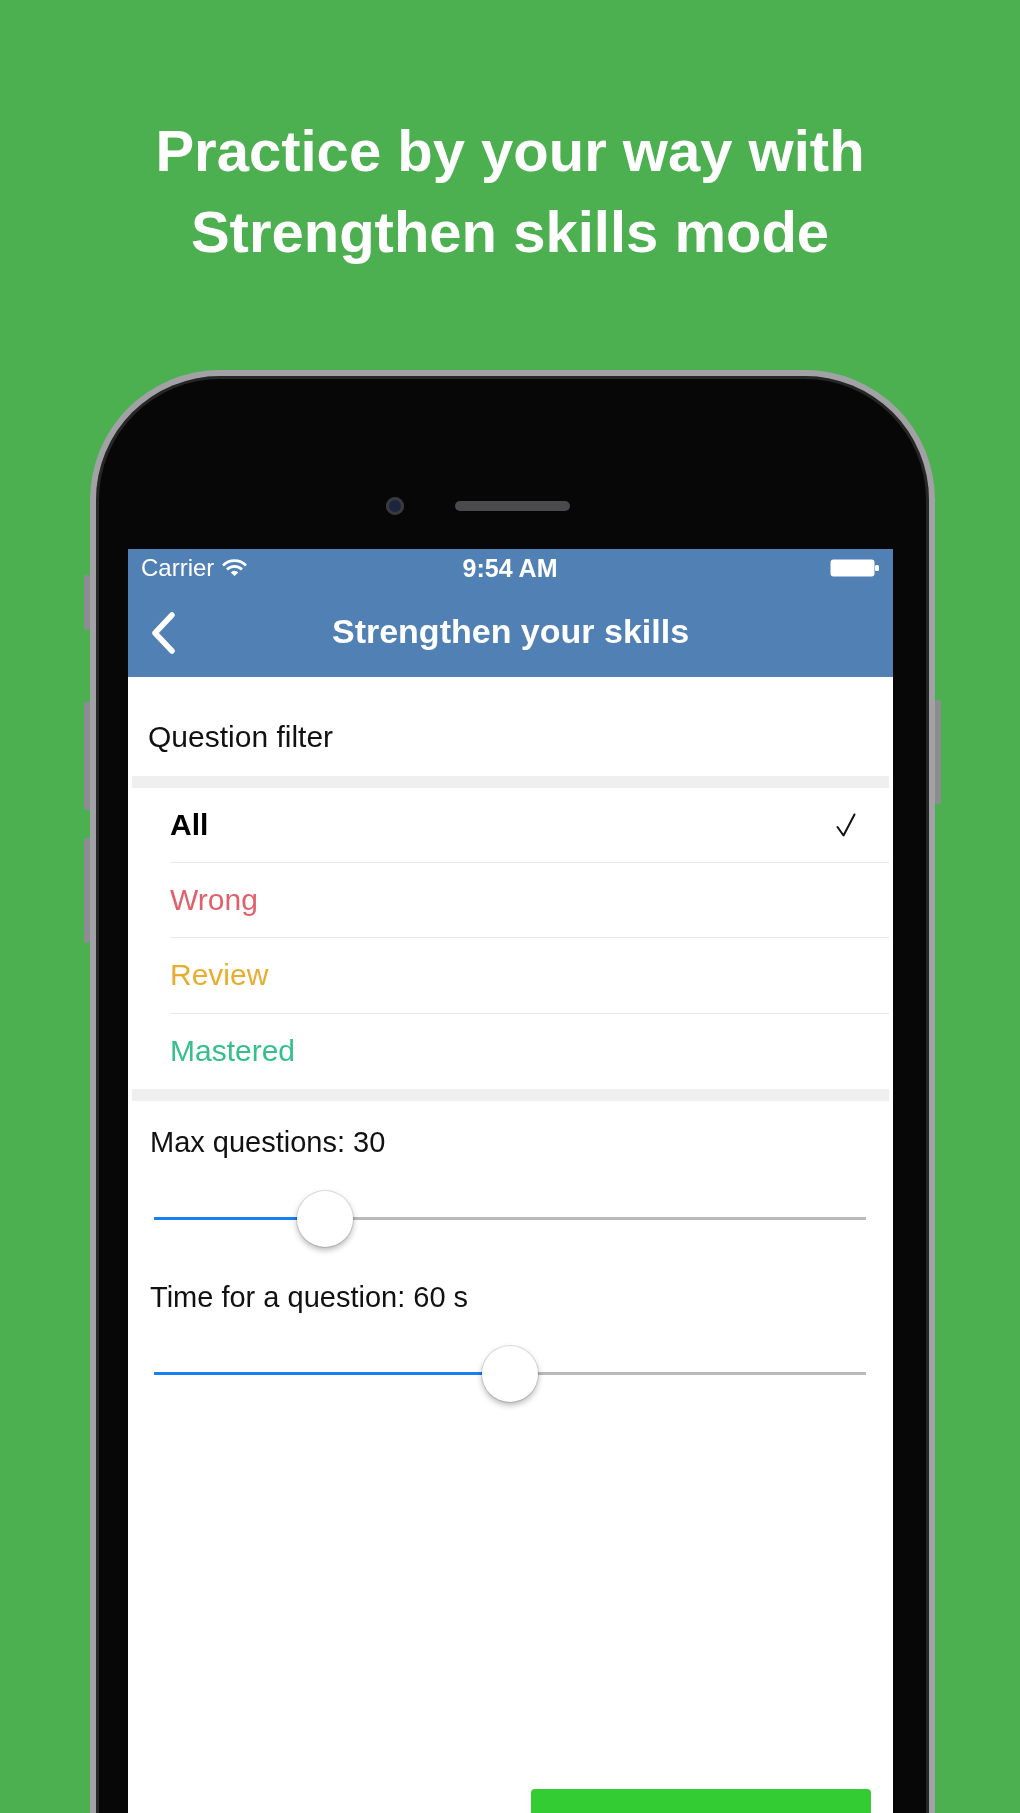 The image size is (1020, 1813). What do you see at coordinates (846, 825) in the screenshot?
I see `check-icon` at bounding box center [846, 825].